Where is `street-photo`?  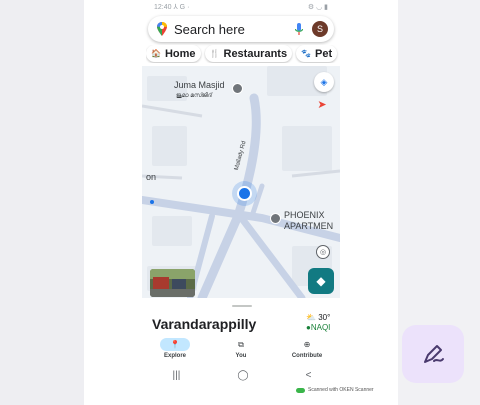 street-photo is located at coordinates (172, 283).